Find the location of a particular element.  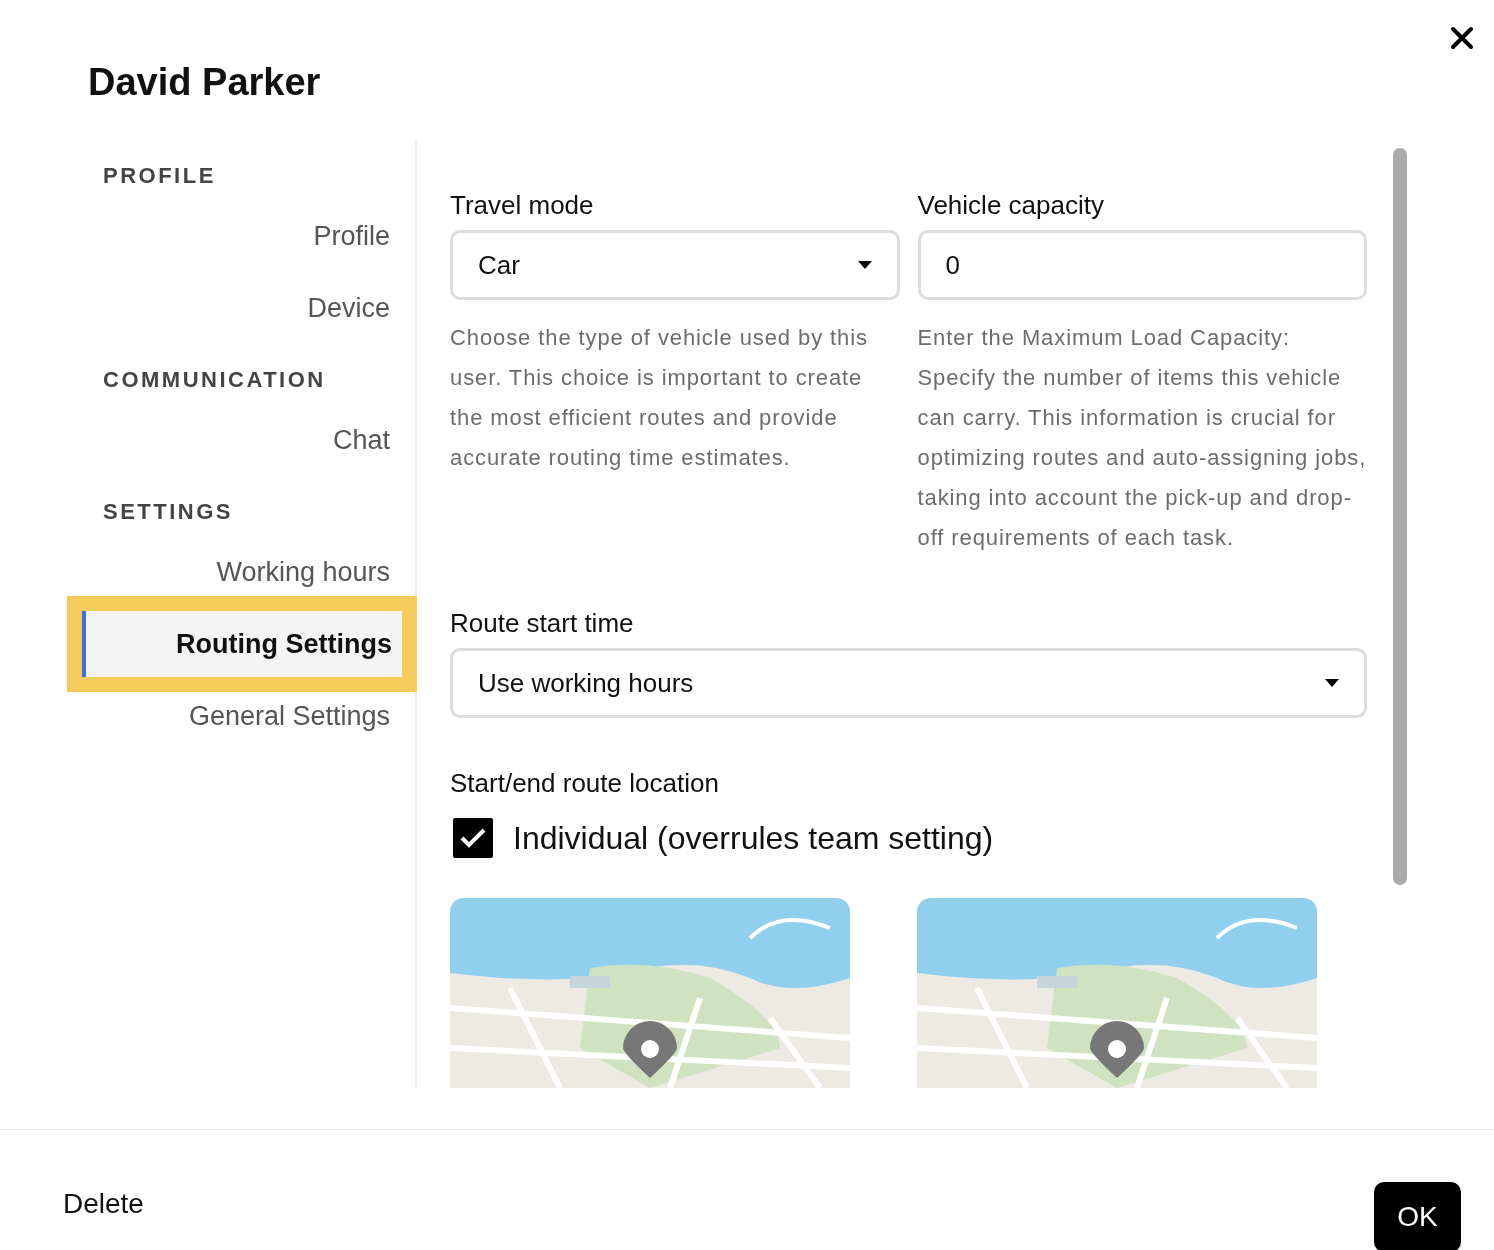

scrollbar is located at coordinates (1400, 516).